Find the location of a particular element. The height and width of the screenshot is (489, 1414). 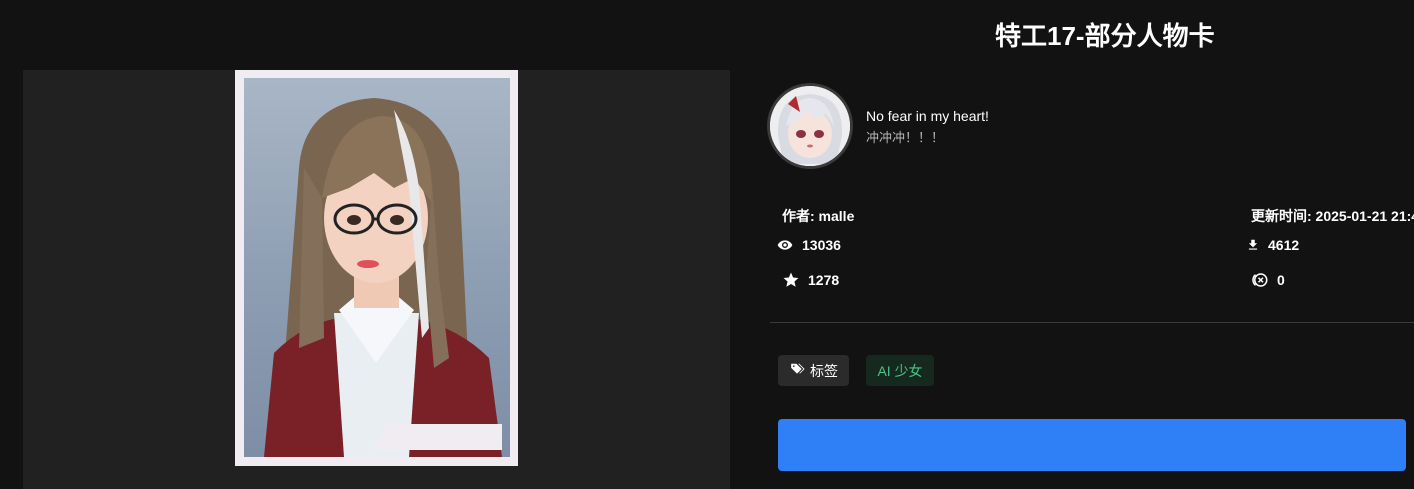

stars-stat: 1278 is located at coordinates (810, 280).